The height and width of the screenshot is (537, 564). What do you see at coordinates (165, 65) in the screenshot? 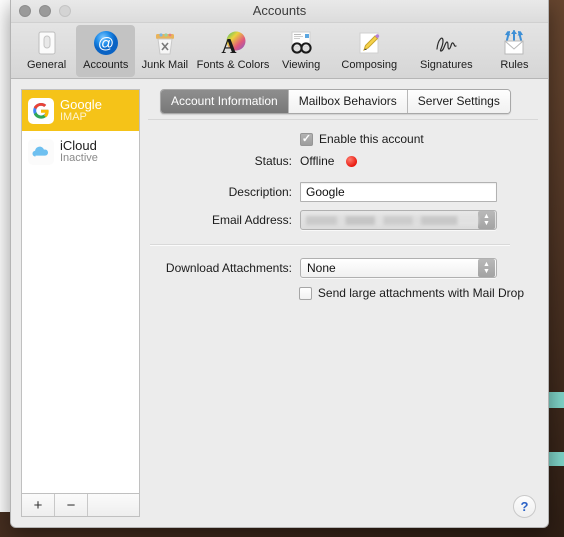
I see `toolbar-label: Junk Mail` at bounding box center [165, 65].